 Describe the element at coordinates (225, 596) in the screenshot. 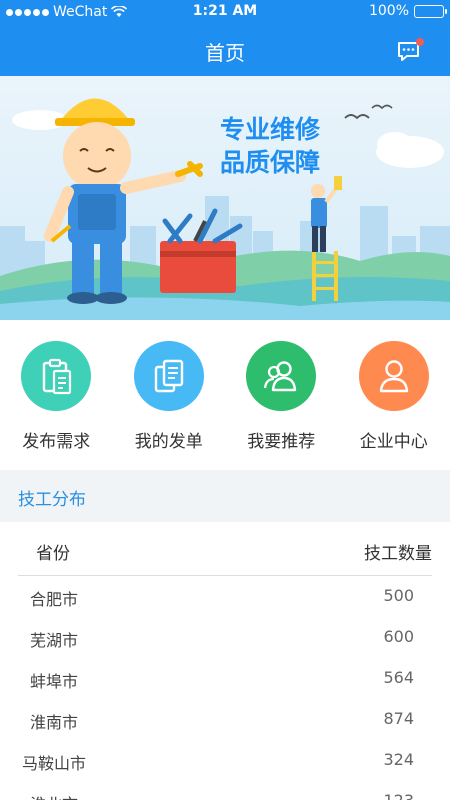

I see `table-row: 合肥市 500` at that location.